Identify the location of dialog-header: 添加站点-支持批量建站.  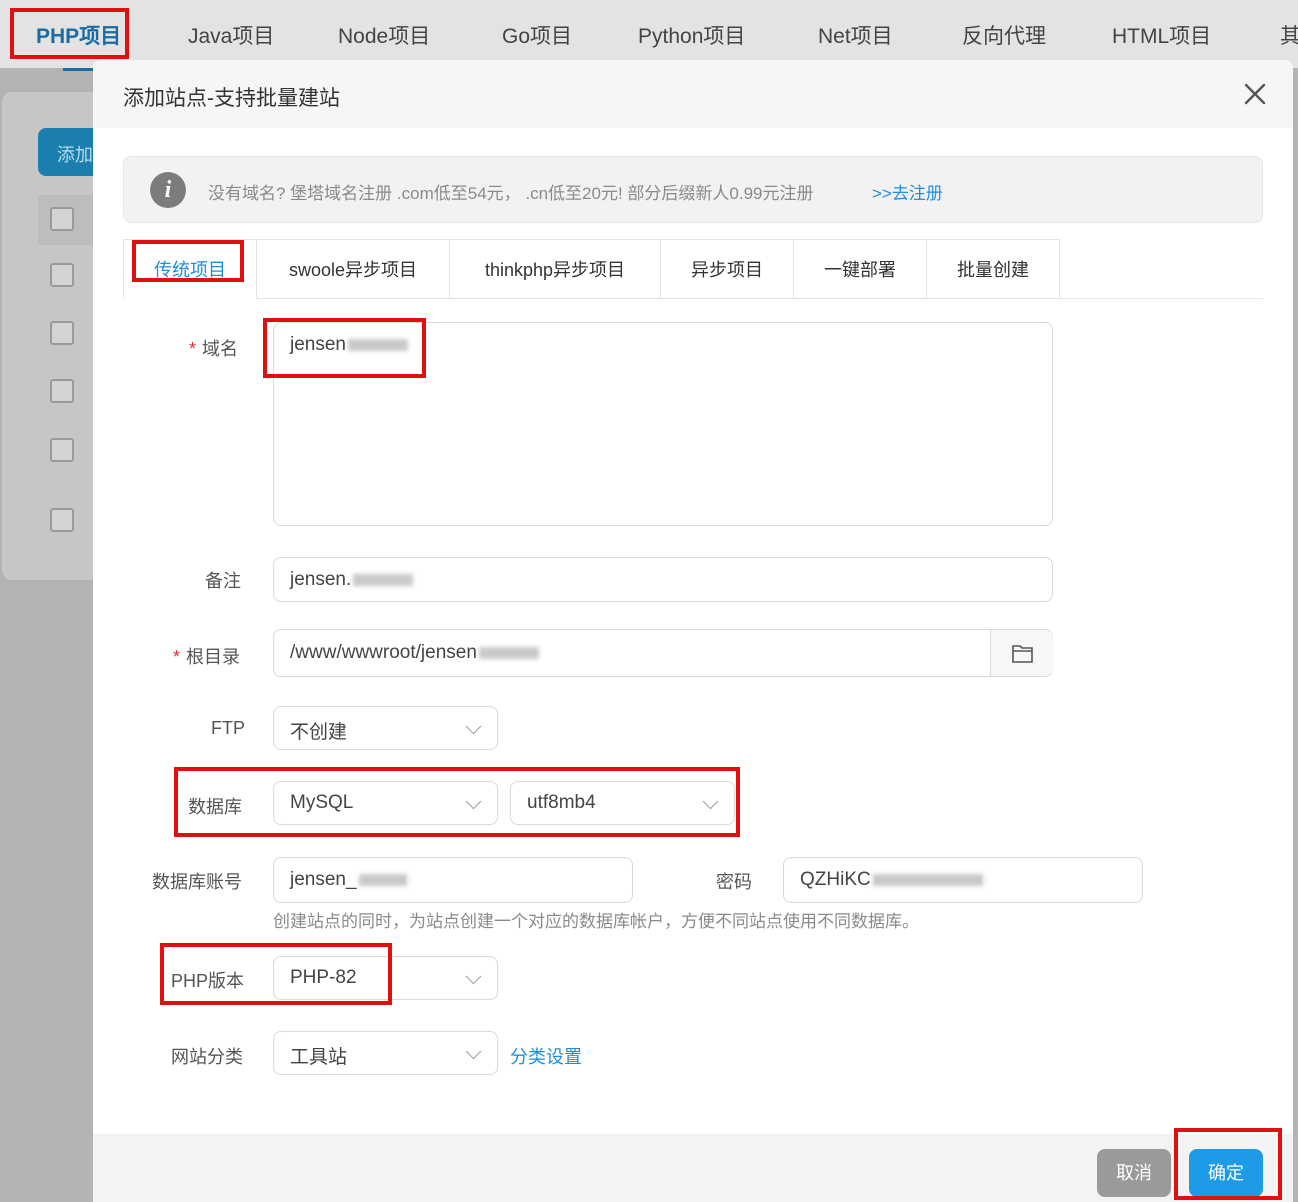
(693, 94).